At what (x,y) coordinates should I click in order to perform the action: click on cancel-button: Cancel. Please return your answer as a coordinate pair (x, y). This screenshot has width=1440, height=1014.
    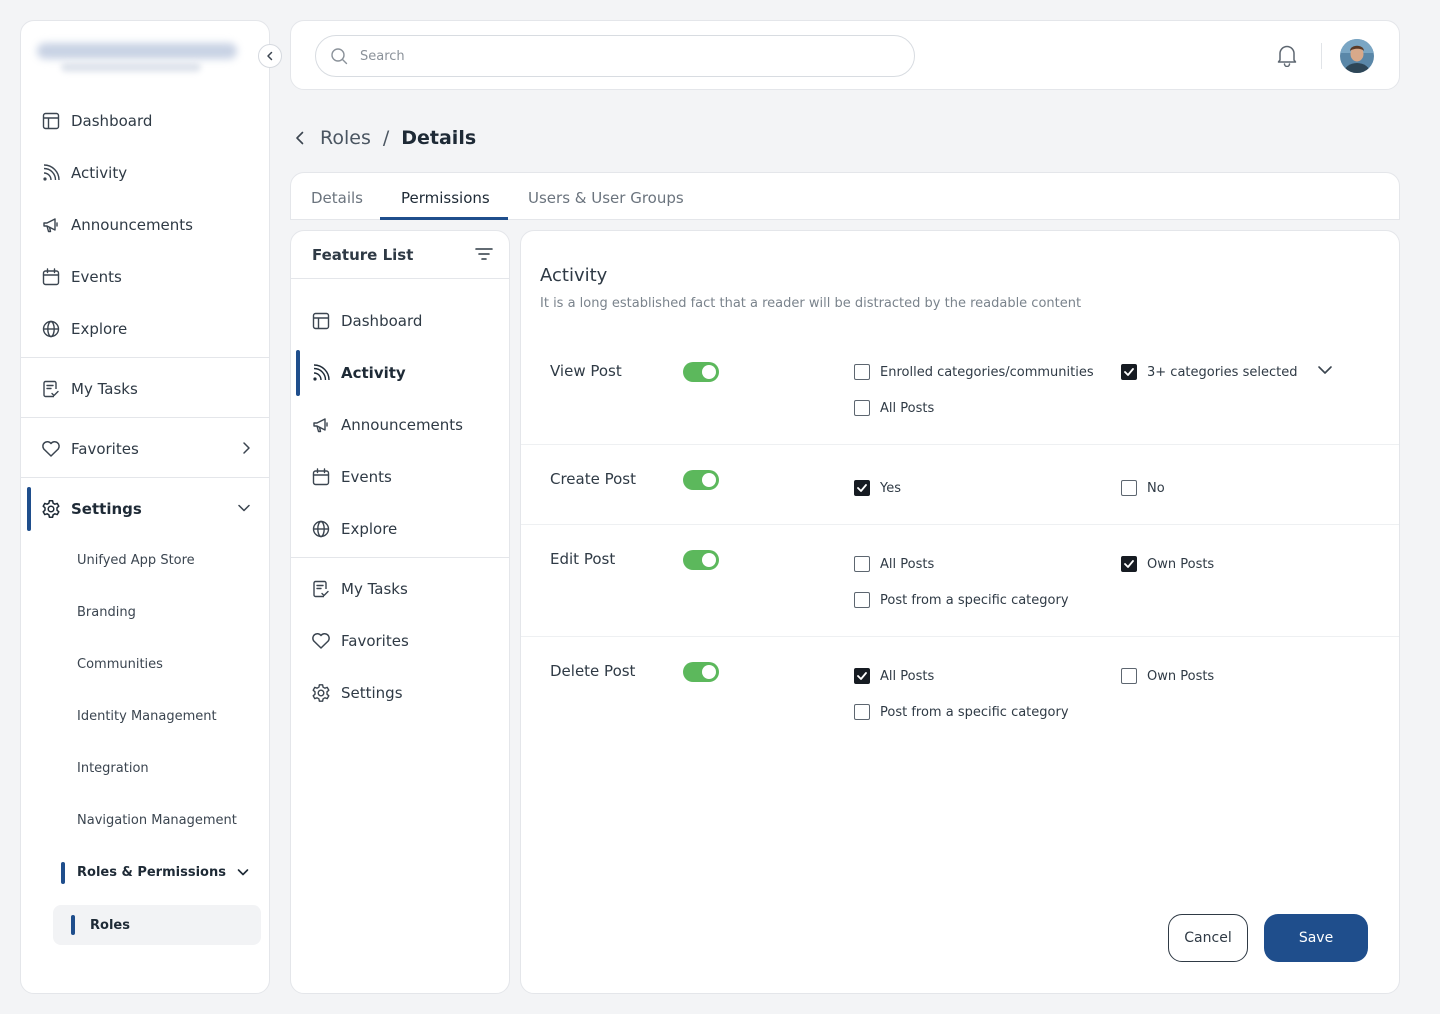
    Looking at the image, I should click on (1208, 938).